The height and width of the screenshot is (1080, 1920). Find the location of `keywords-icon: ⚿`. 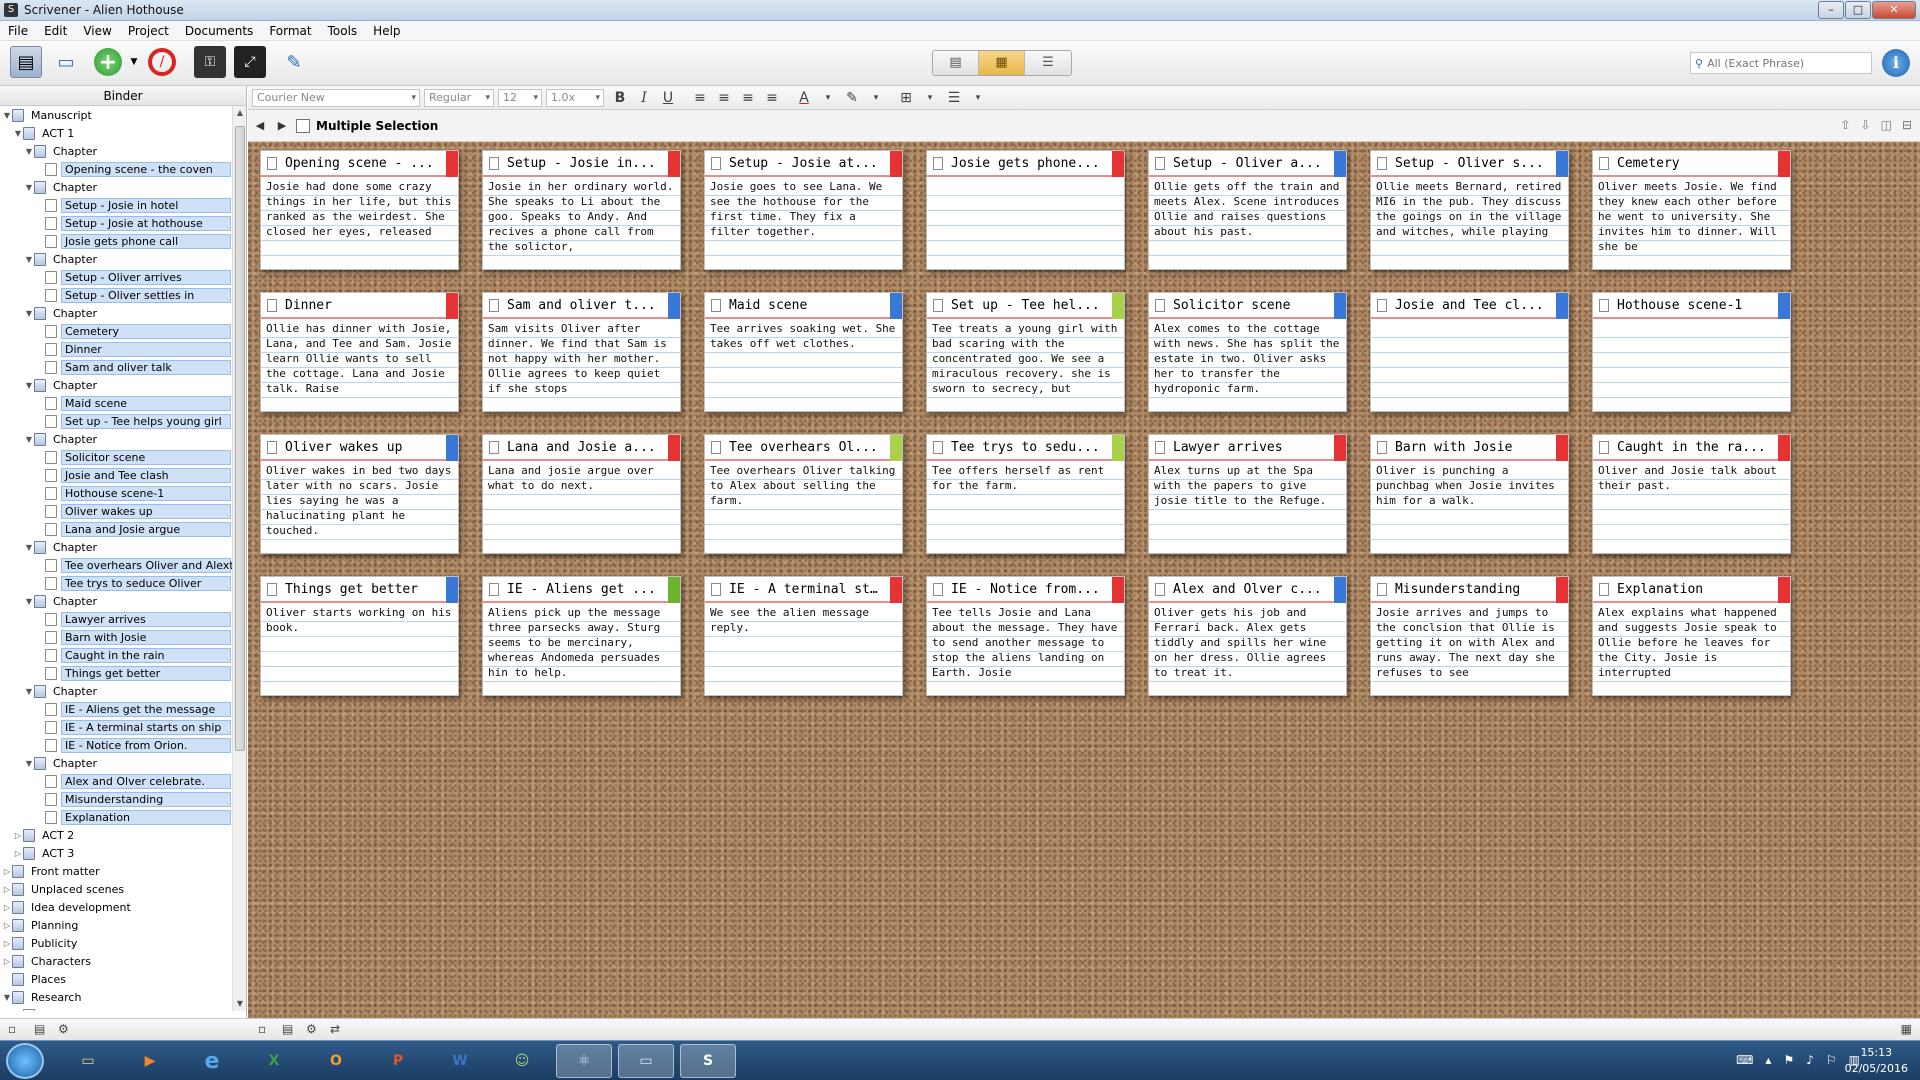

keywords-icon: ⚿ is located at coordinates (210, 62).